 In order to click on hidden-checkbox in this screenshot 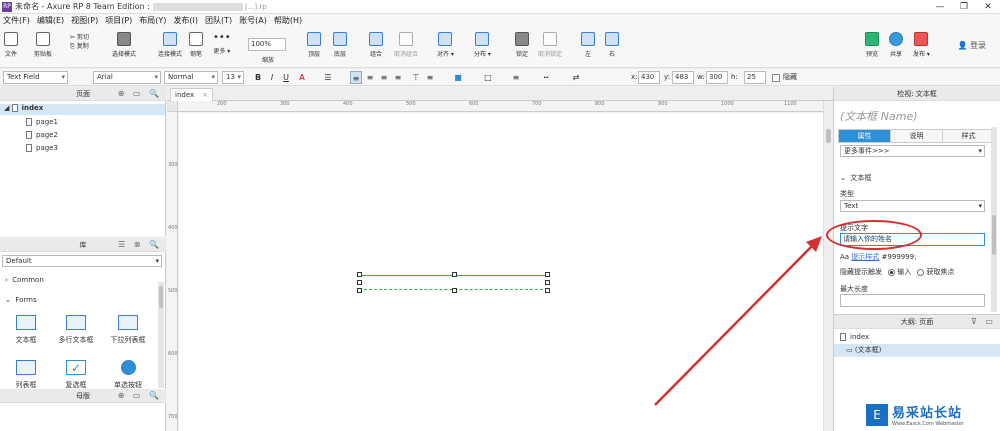, I will do `click(776, 78)`.